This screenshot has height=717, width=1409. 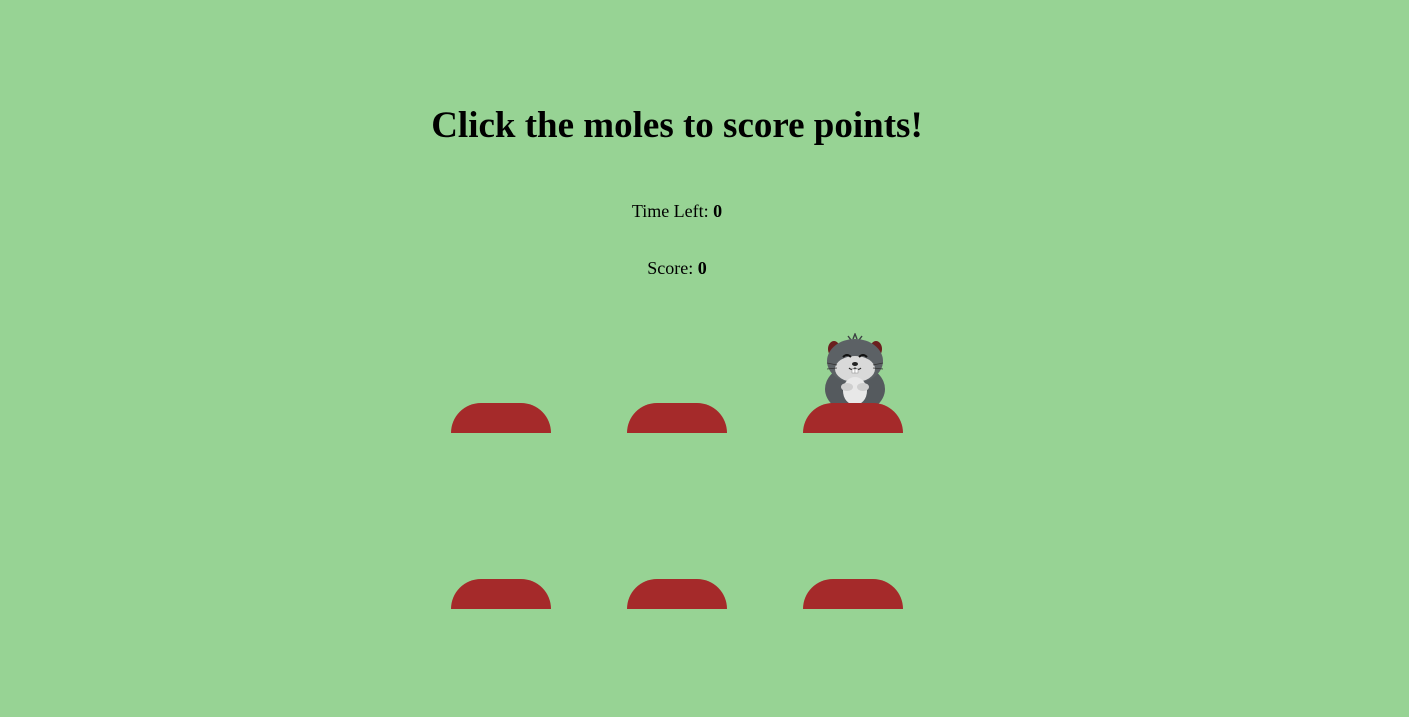 What do you see at coordinates (718, 211) in the screenshot?
I see `time-left-value: 0` at bounding box center [718, 211].